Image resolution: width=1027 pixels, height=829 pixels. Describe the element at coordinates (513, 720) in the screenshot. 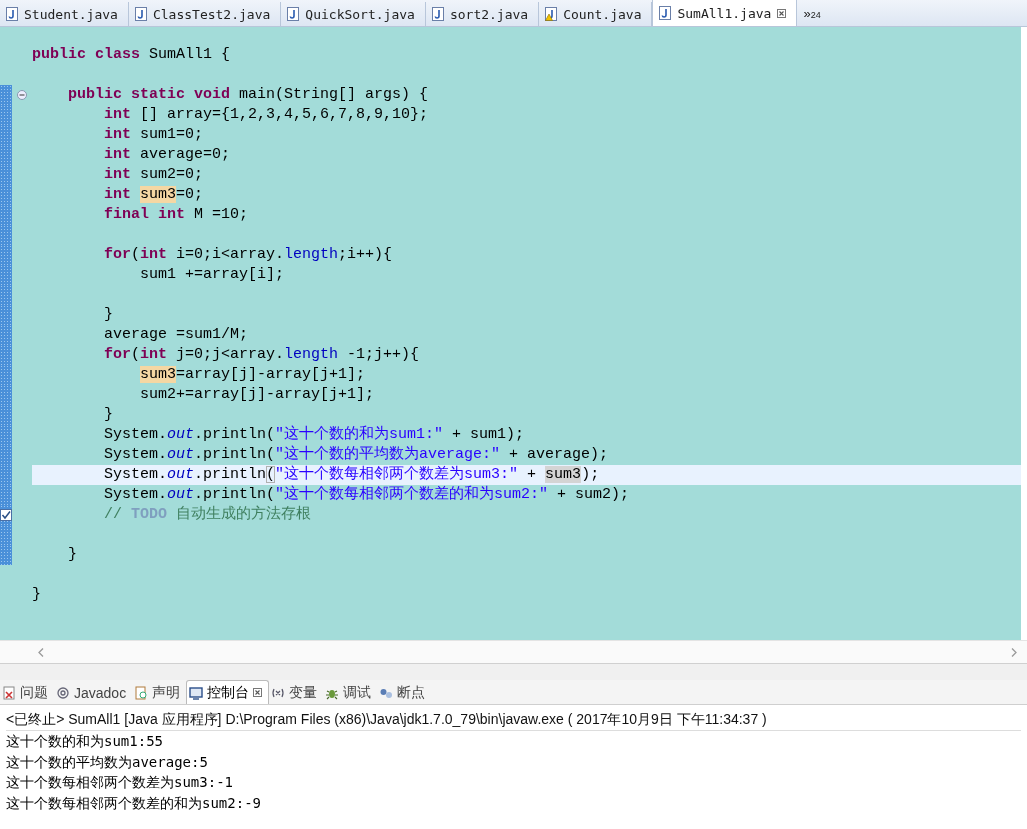

I see `console-status-line: <已终止> SumAll1 [Java 应用程序] D:\Program Files (x86)\Java\jdk1.7.0_79\bin\javaw.exe ( 2017年10月9日 下午11:34:37 )` at that location.